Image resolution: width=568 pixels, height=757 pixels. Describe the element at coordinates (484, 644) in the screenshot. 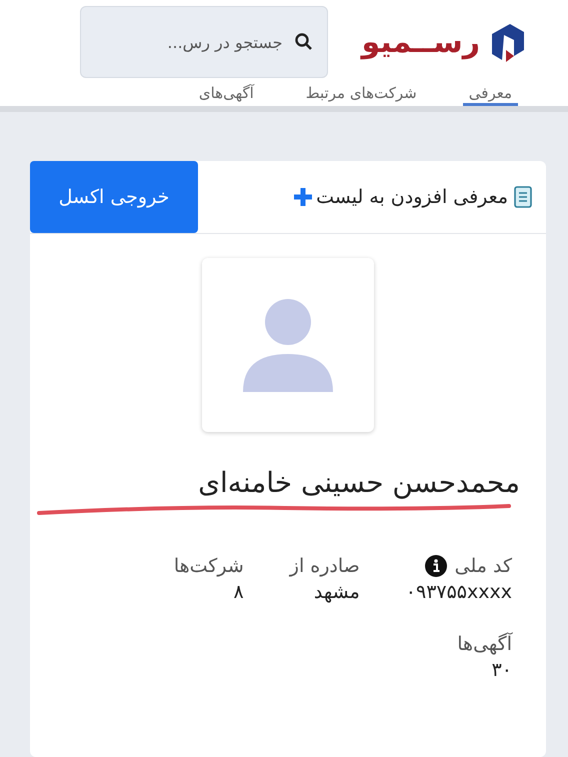

I see `field-label: آگهی‌ها` at that location.